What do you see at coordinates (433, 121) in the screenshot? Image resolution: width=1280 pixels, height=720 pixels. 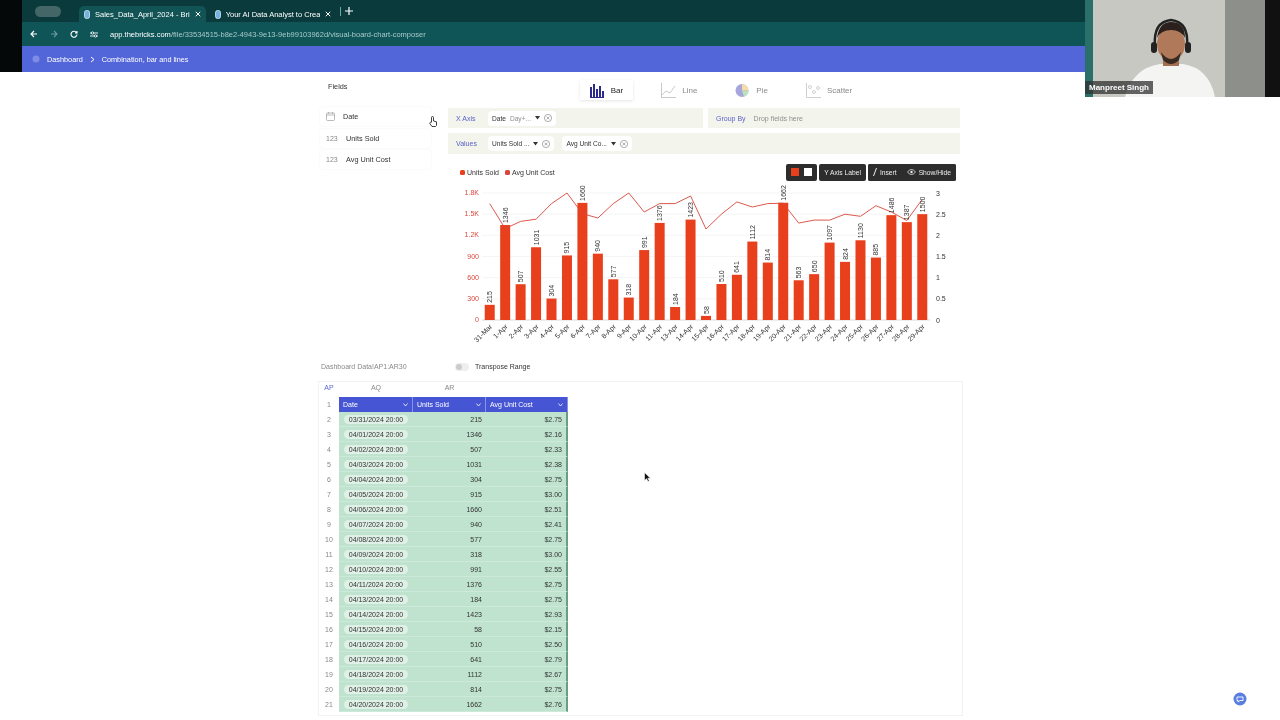 I see `hand-cursor-icon` at bounding box center [433, 121].